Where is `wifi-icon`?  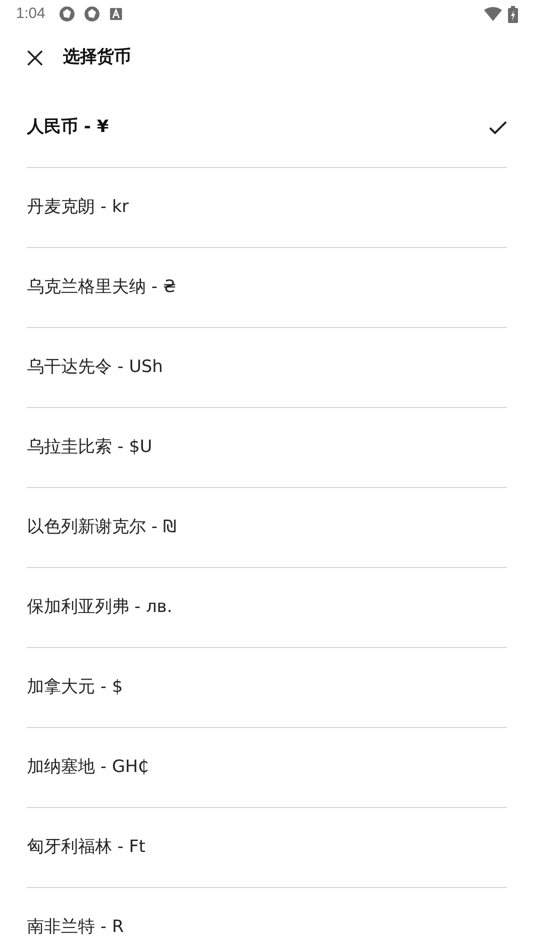 wifi-icon is located at coordinates (493, 14).